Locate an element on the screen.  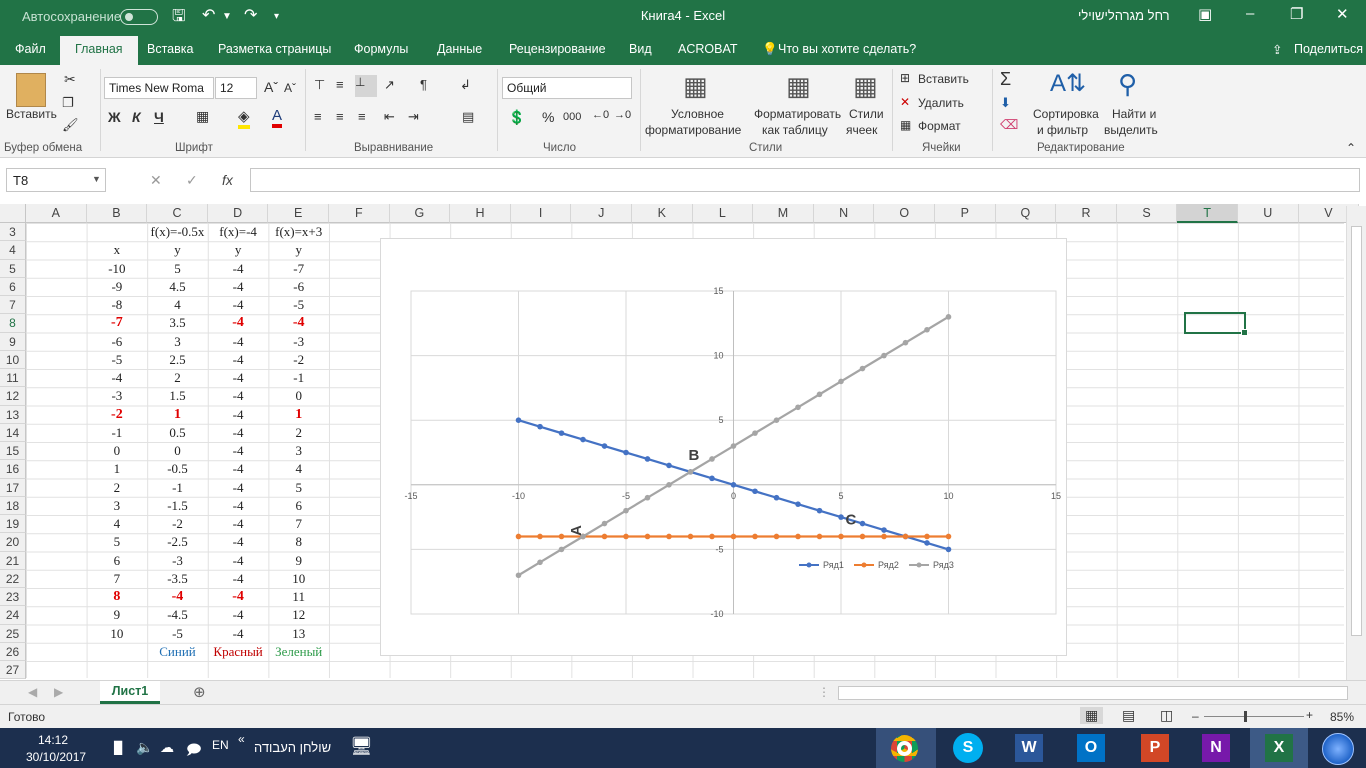
language-indicator: EN is located at coordinates (220, 745).